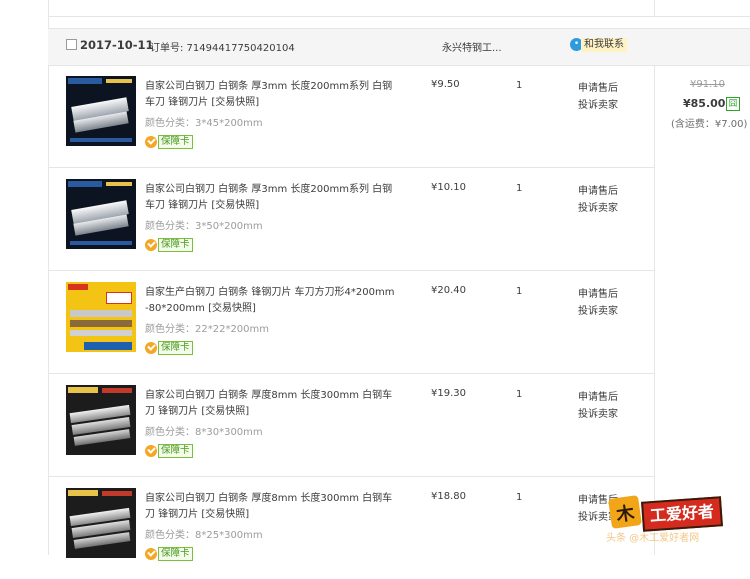 Image resolution: width=750 pixels, height=579 pixels. What do you see at coordinates (71, 44) in the screenshot?
I see `order-select-checkbox` at bounding box center [71, 44].